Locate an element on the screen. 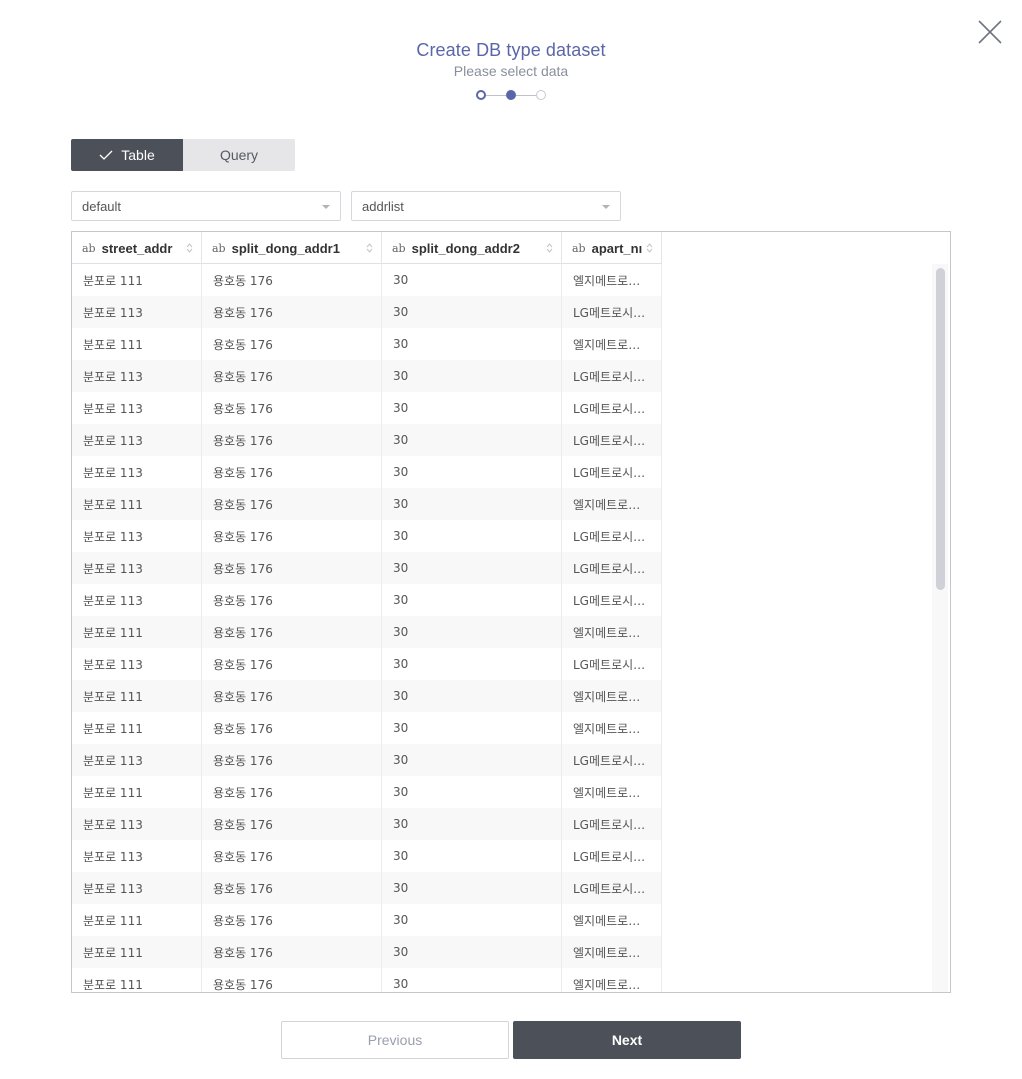  mode-toggle: Table Query is located at coordinates (183, 155).